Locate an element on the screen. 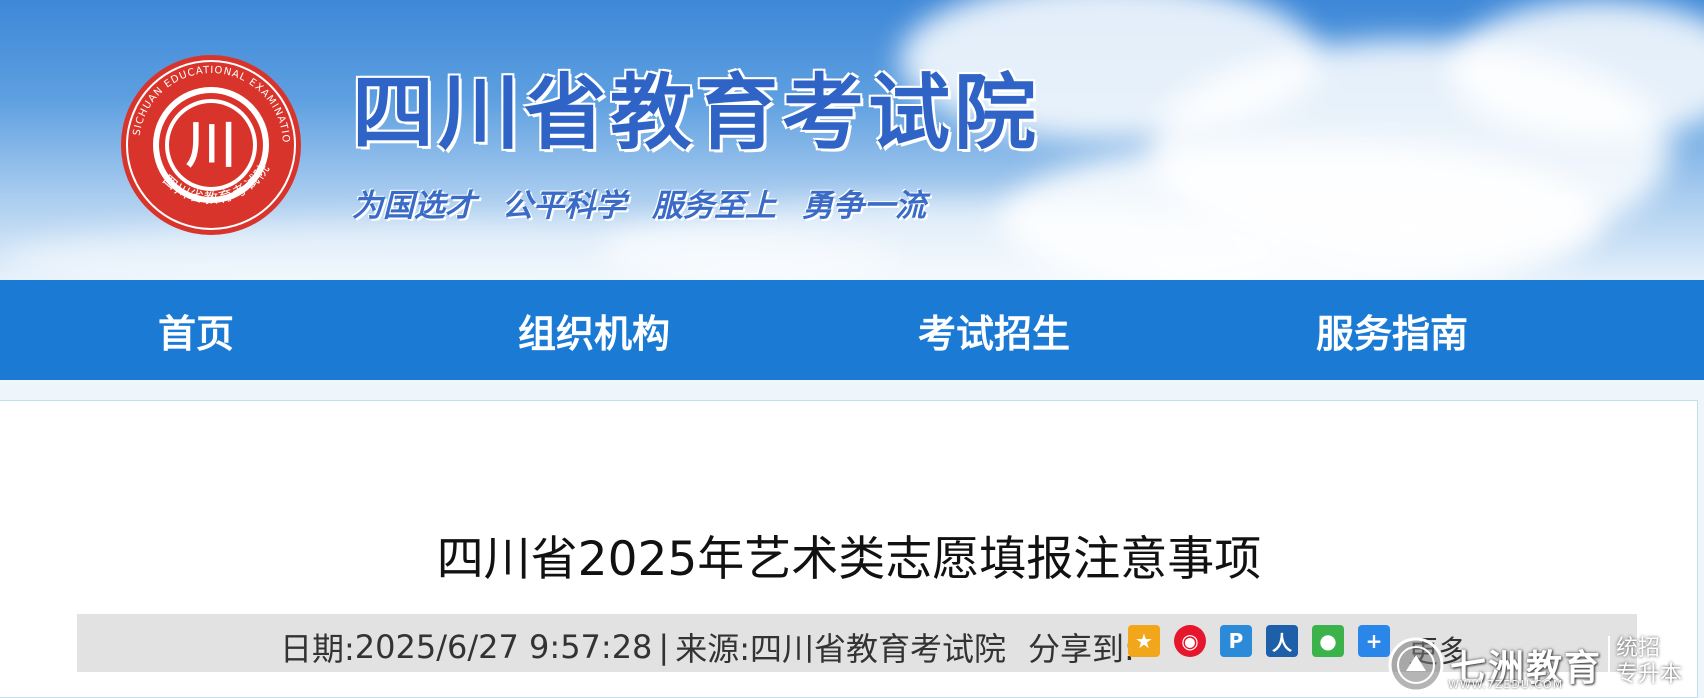 The height and width of the screenshot is (698, 1704). article-title: 四川省2025年艺术类志愿填报注意事项 is located at coordinates (849, 559).